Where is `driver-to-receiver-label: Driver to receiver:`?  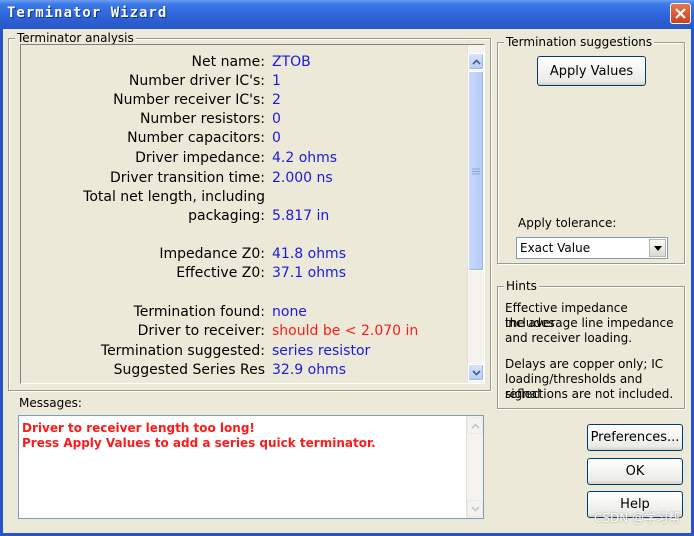 driver-to-receiver-label: Driver to receiver: is located at coordinates (201, 331).